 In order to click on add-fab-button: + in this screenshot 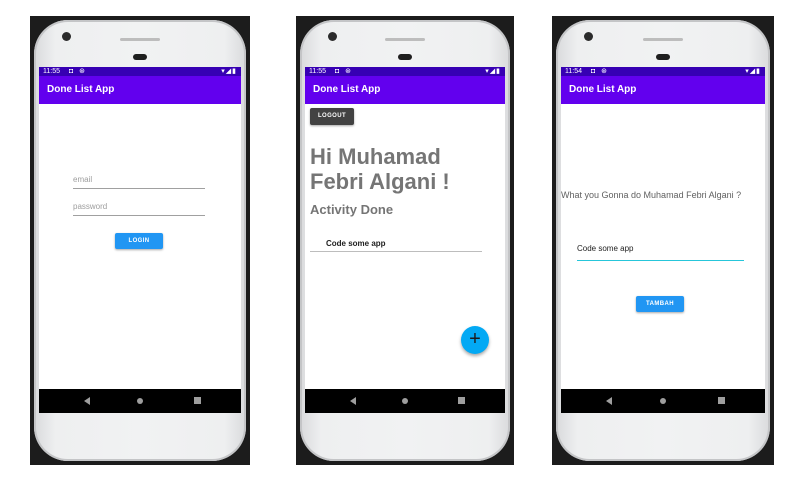, I will do `click(475, 340)`.